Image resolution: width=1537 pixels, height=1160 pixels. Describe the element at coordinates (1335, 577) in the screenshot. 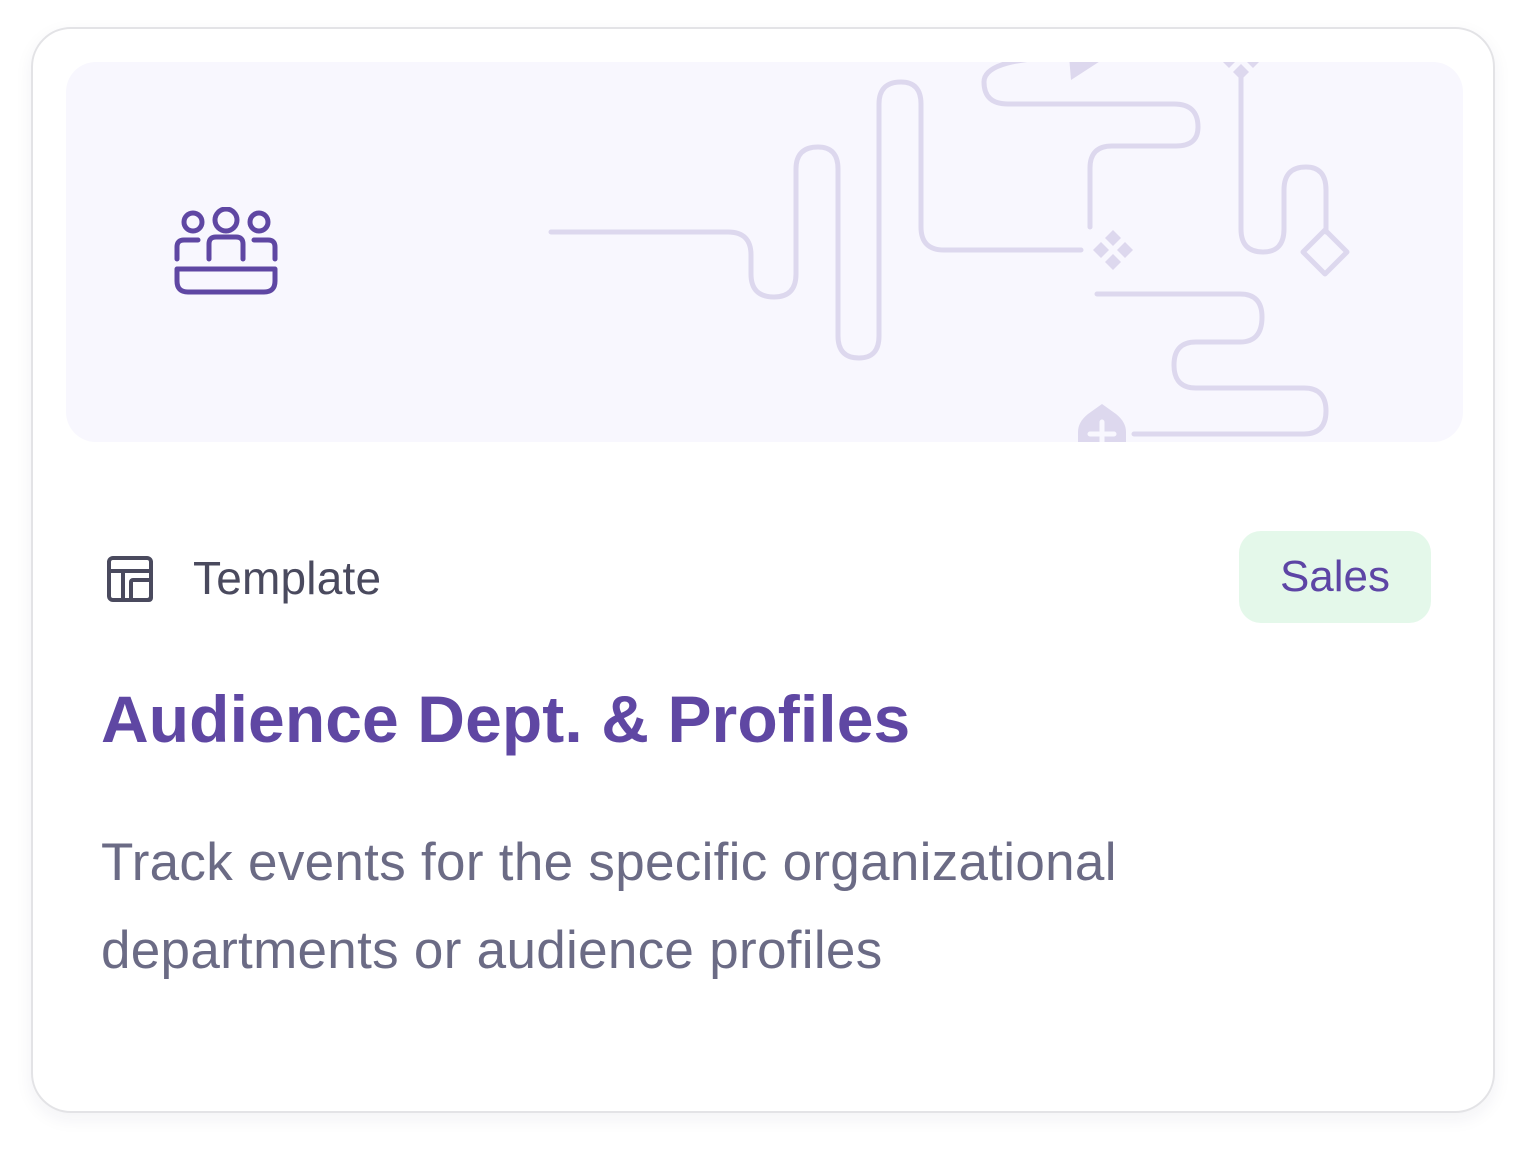

I see `category-tag: Sales` at that location.